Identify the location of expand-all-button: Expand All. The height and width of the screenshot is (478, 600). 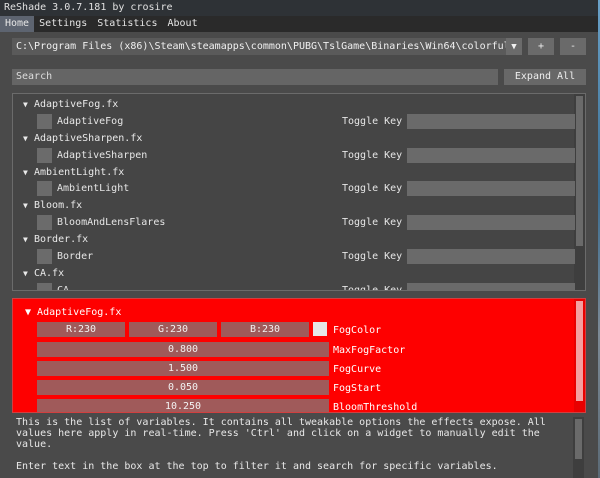
(545, 77).